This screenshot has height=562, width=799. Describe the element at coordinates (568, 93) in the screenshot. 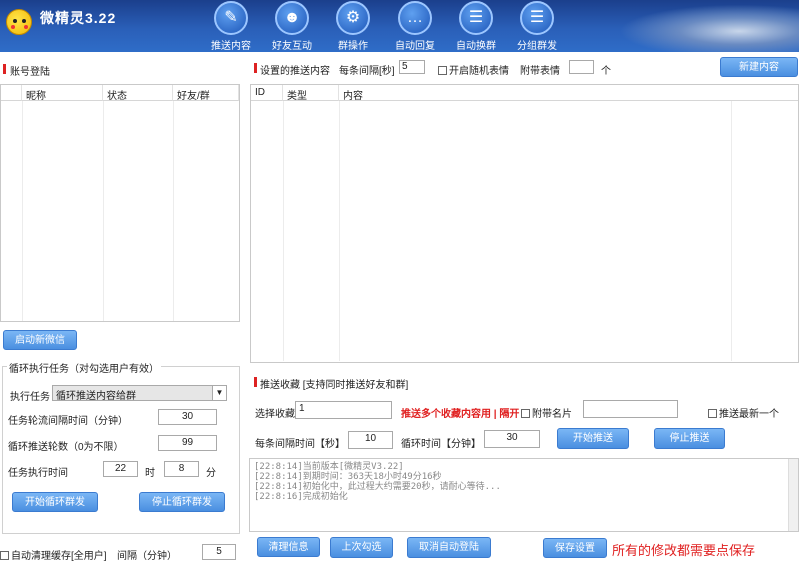

I see `column-header-content: 内容` at that location.